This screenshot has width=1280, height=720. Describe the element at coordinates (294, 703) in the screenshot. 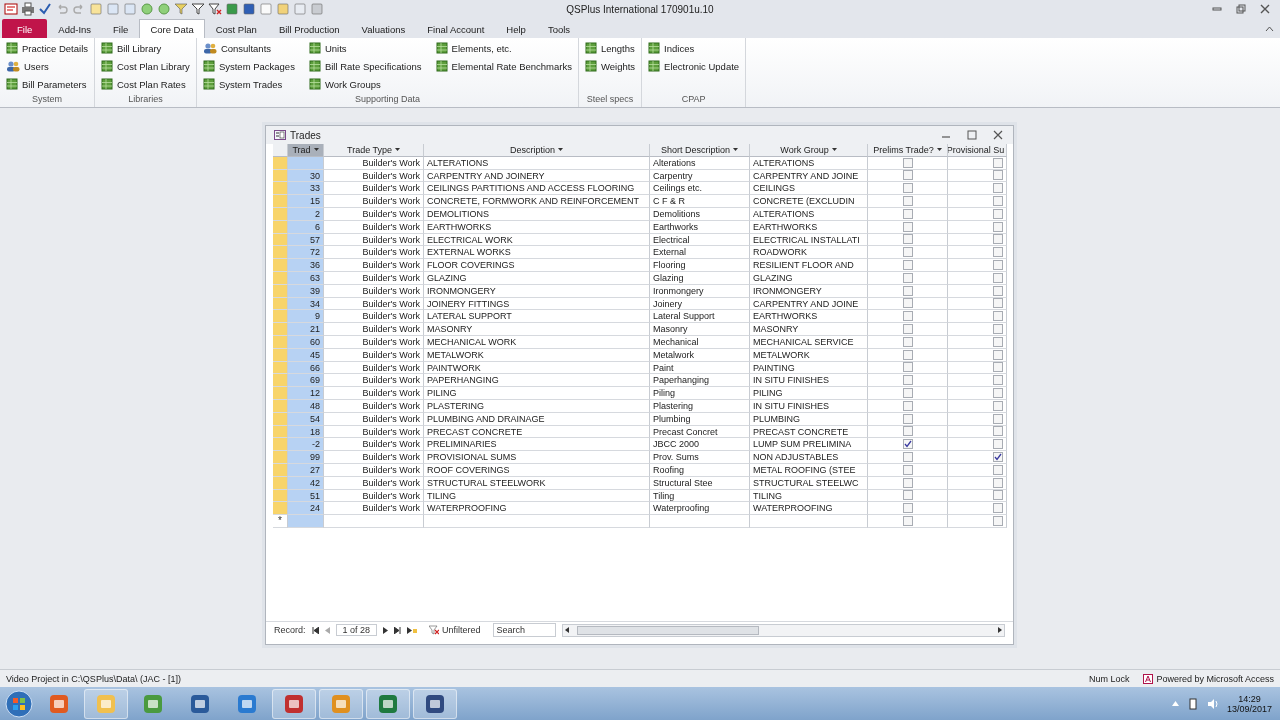

I see `taskbar-button` at that location.